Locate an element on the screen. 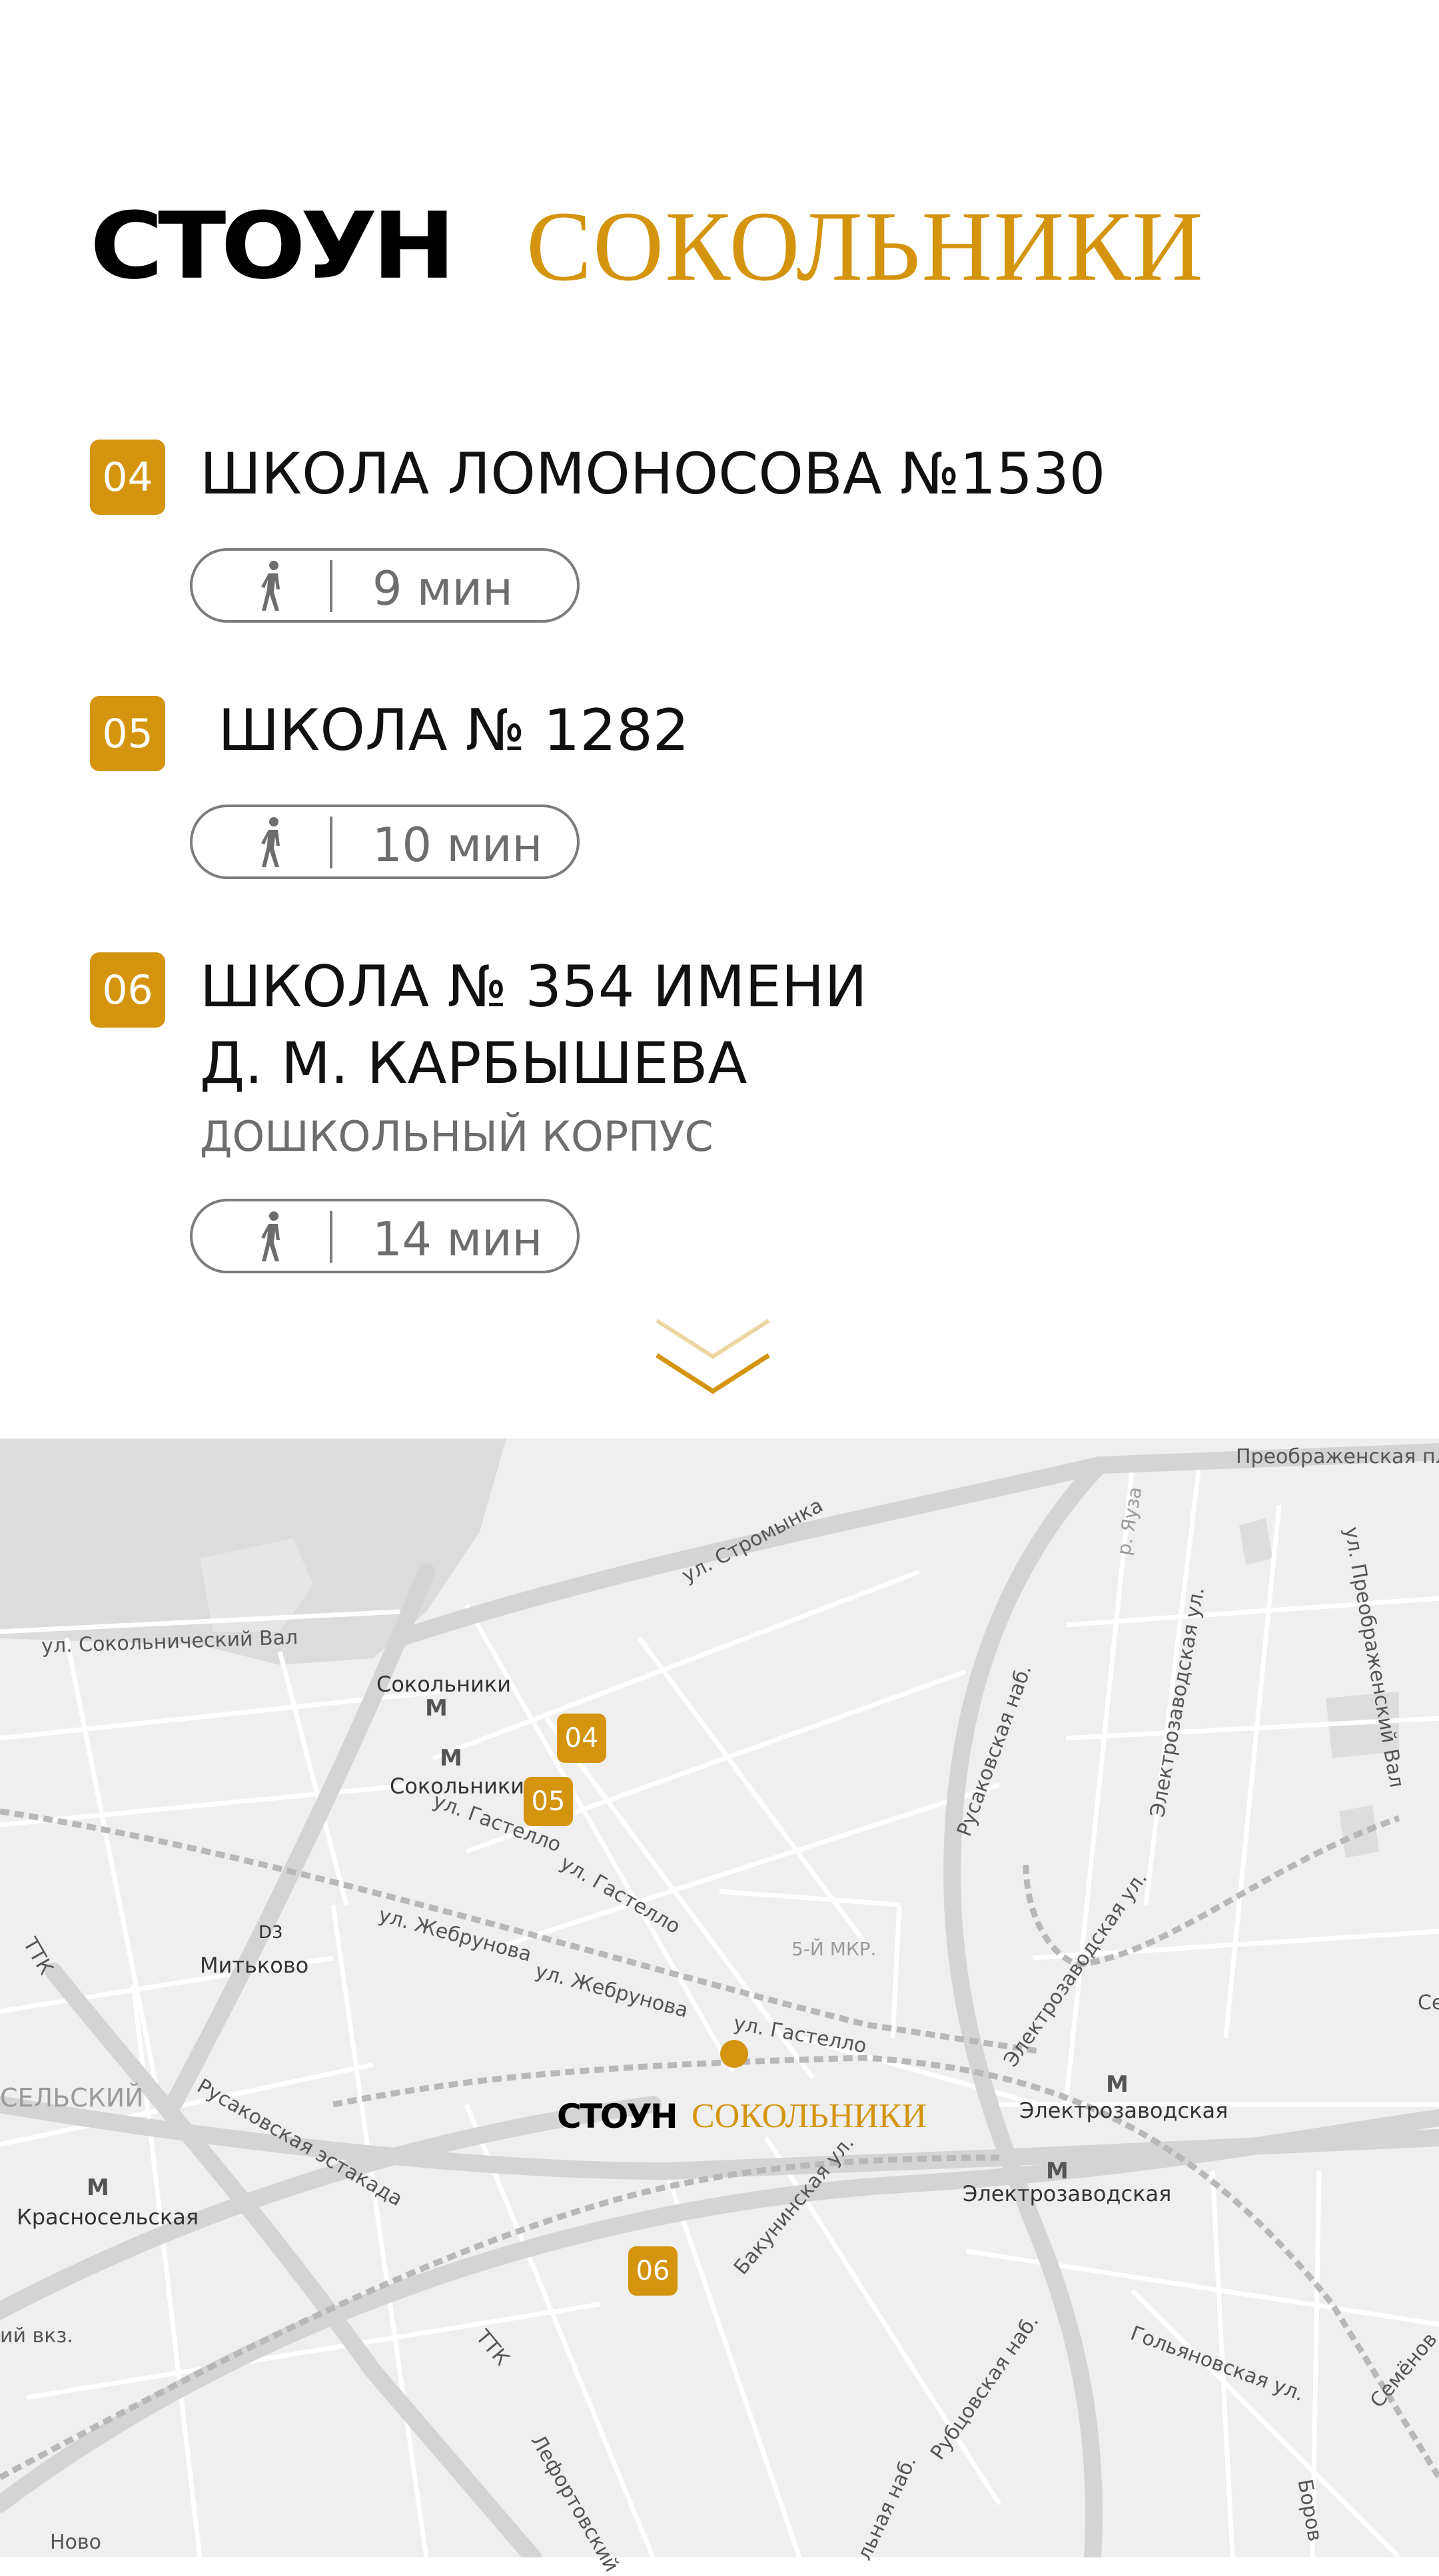  metro-station-label: Красносельская is located at coordinates (108, 2217).